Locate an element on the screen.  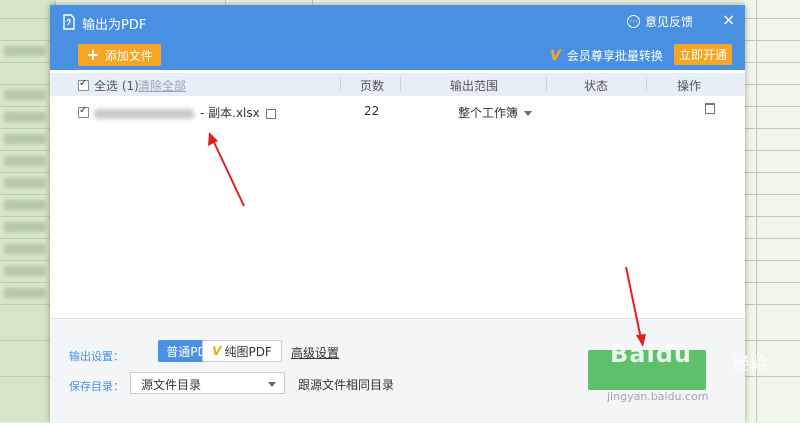
open-vip-button: 立即开通 is located at coordinates (703, 54).